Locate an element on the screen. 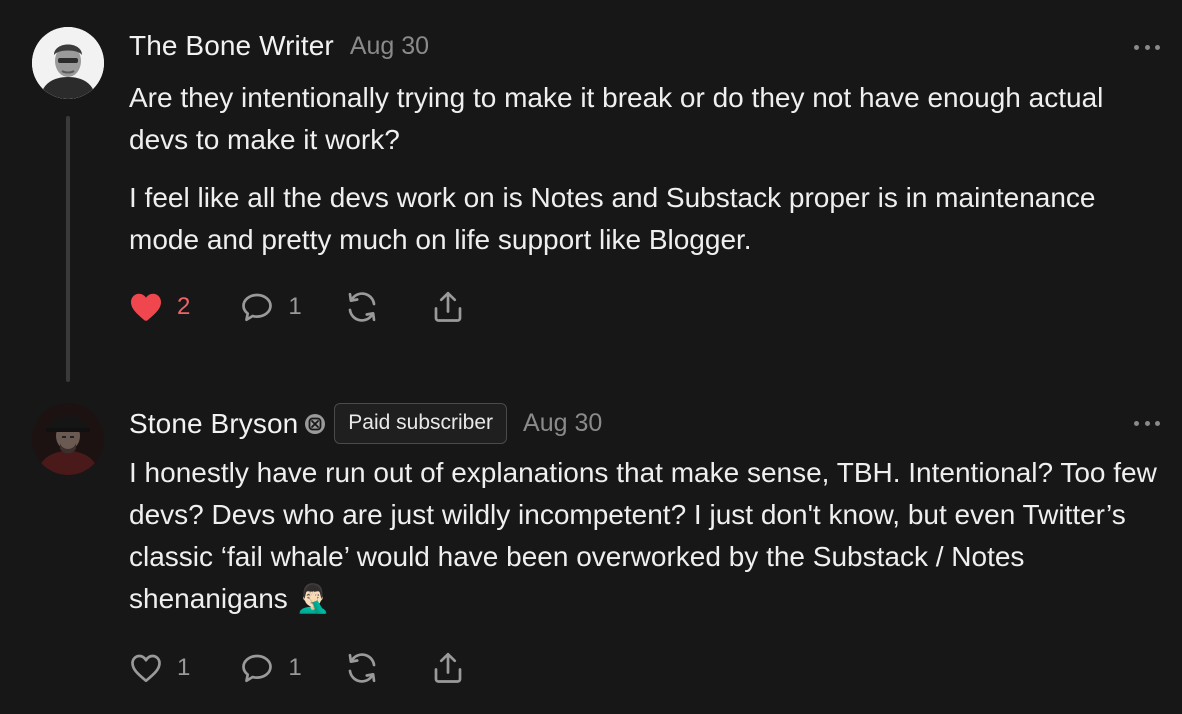 This screenshot has height=714, width=1182. comment-header: Stone Bryson Paid subscriber Aug 30 is located at coordinates (365, 423).